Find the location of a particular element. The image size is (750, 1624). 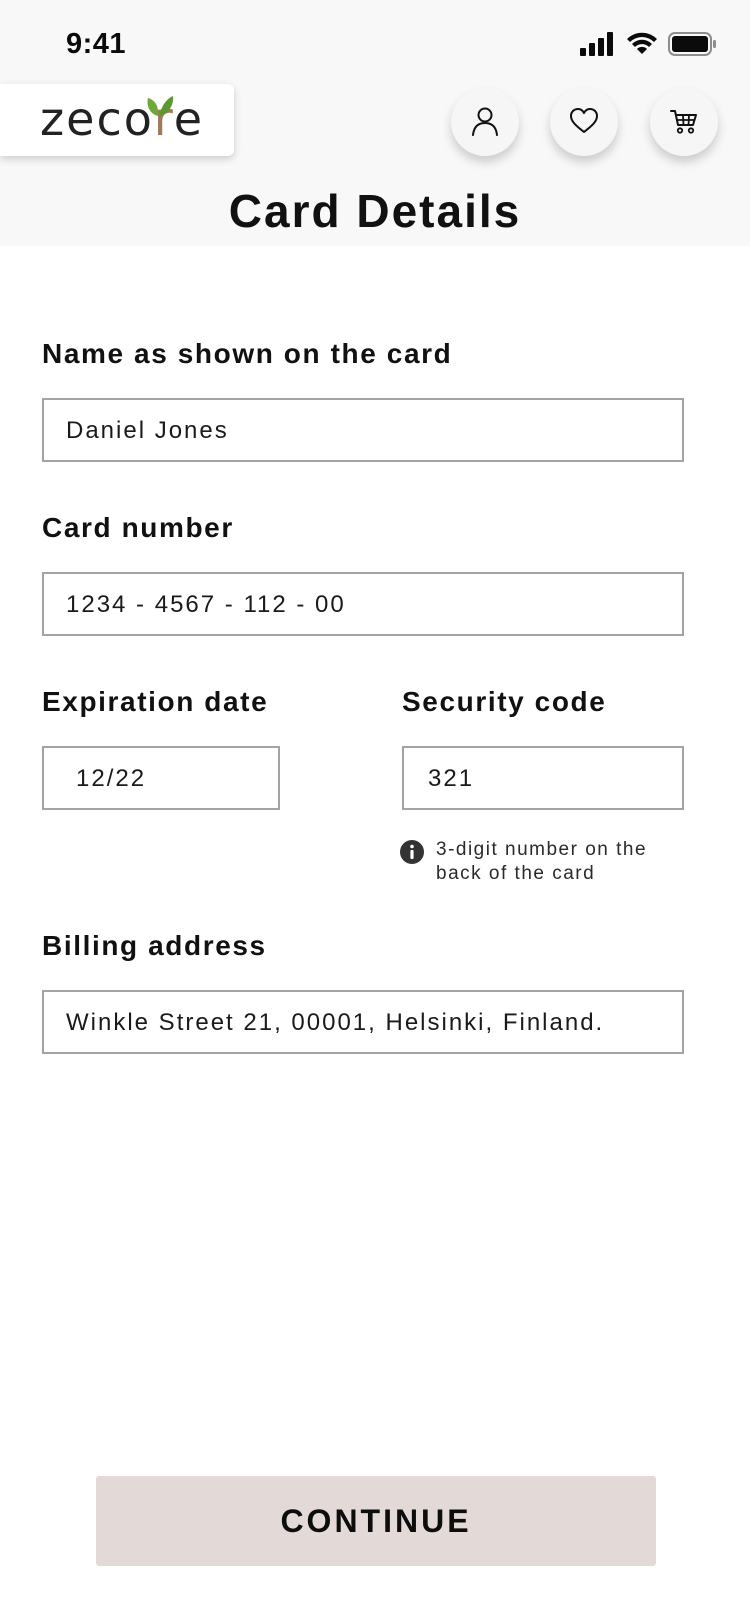

battery-icon is located at coordinates (692, 44).